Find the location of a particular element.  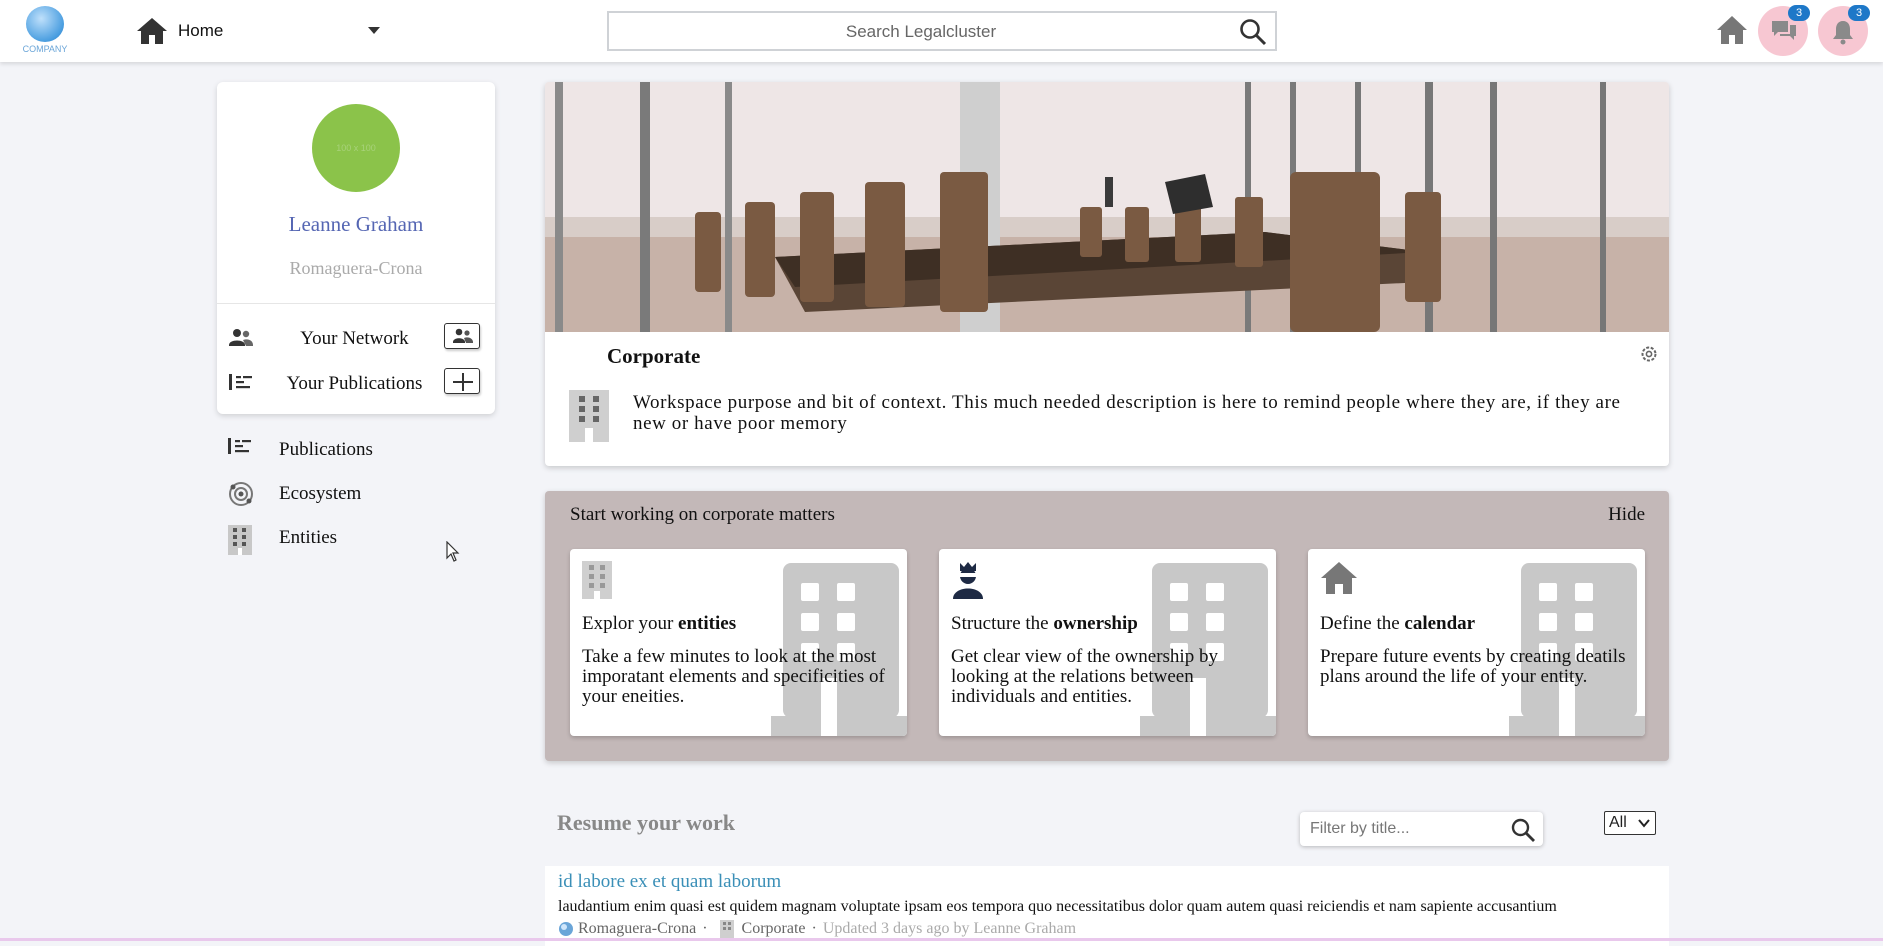

notifications-button: 3 is located at coordinates (1844, 30).